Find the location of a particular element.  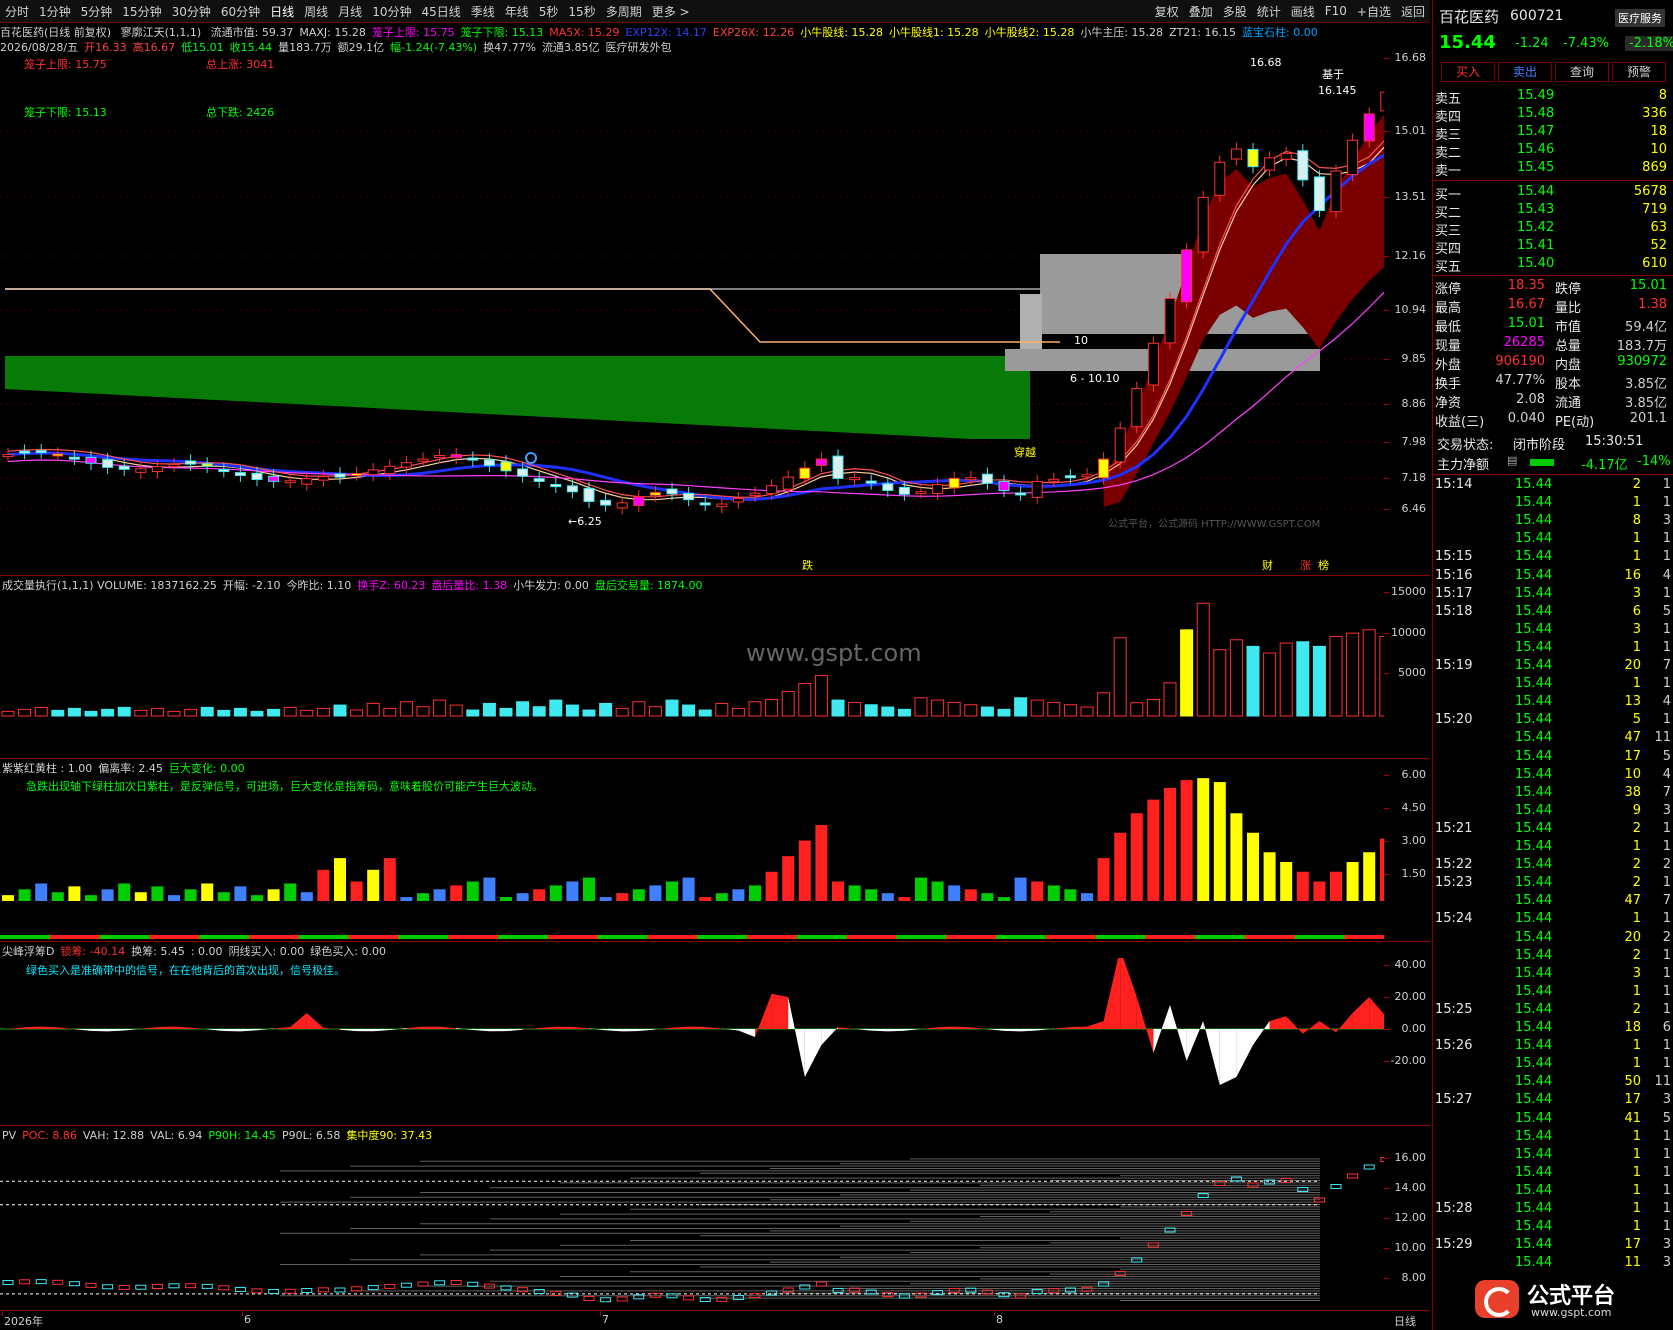

period-tab: 1分钟 is located at coordinates (55, 11).